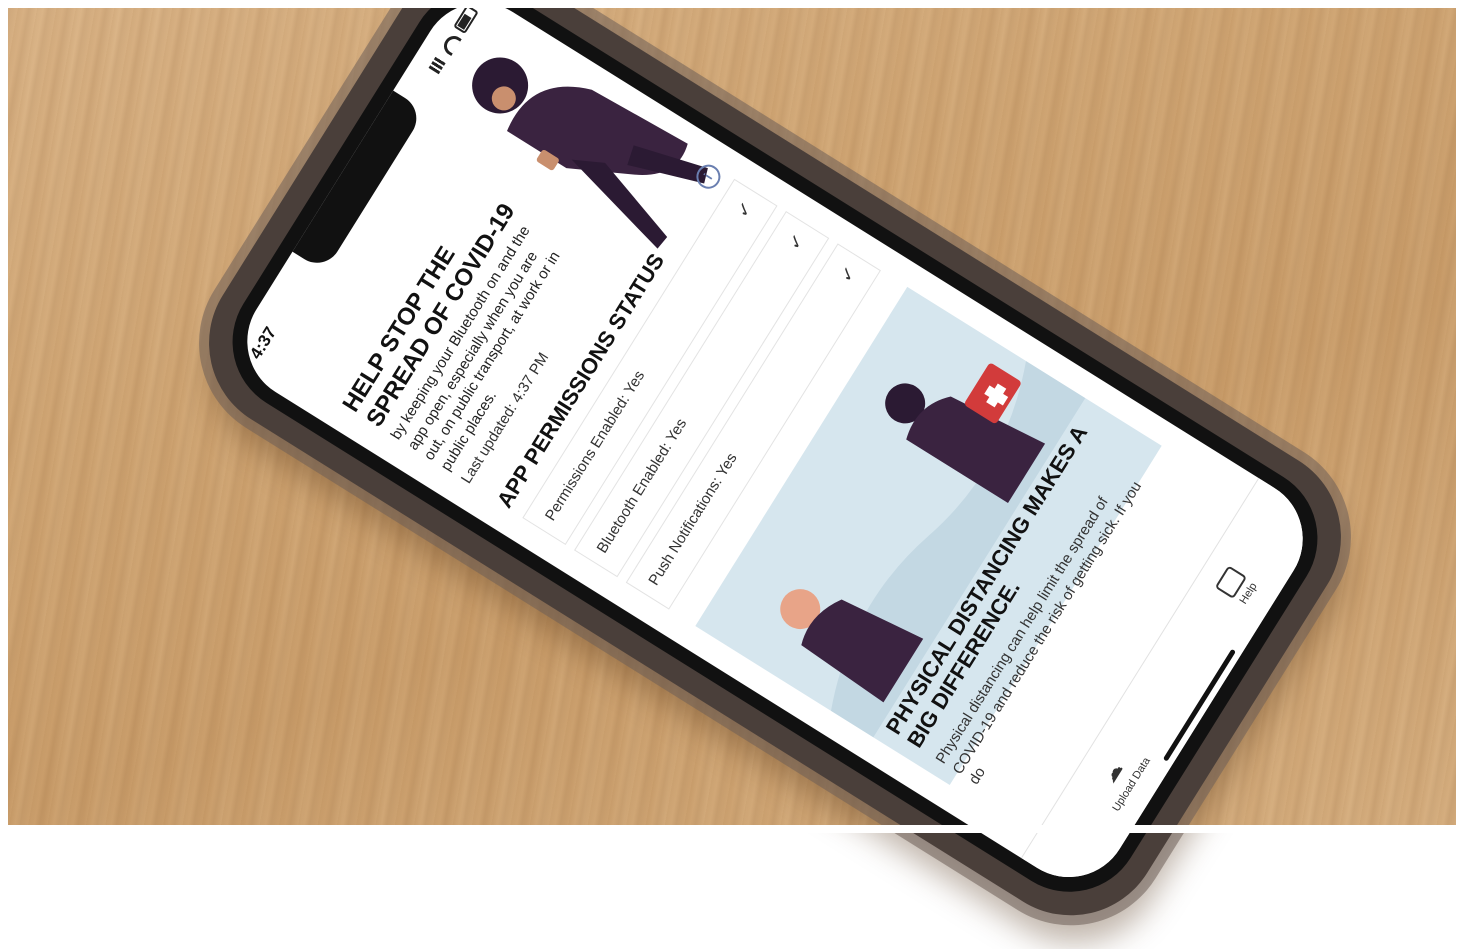 The width and height of the screenshot is (1464, 949). Describe the element at coordinates (1237, 586) in the screenshot. I see `tab-help: Help` at that location.